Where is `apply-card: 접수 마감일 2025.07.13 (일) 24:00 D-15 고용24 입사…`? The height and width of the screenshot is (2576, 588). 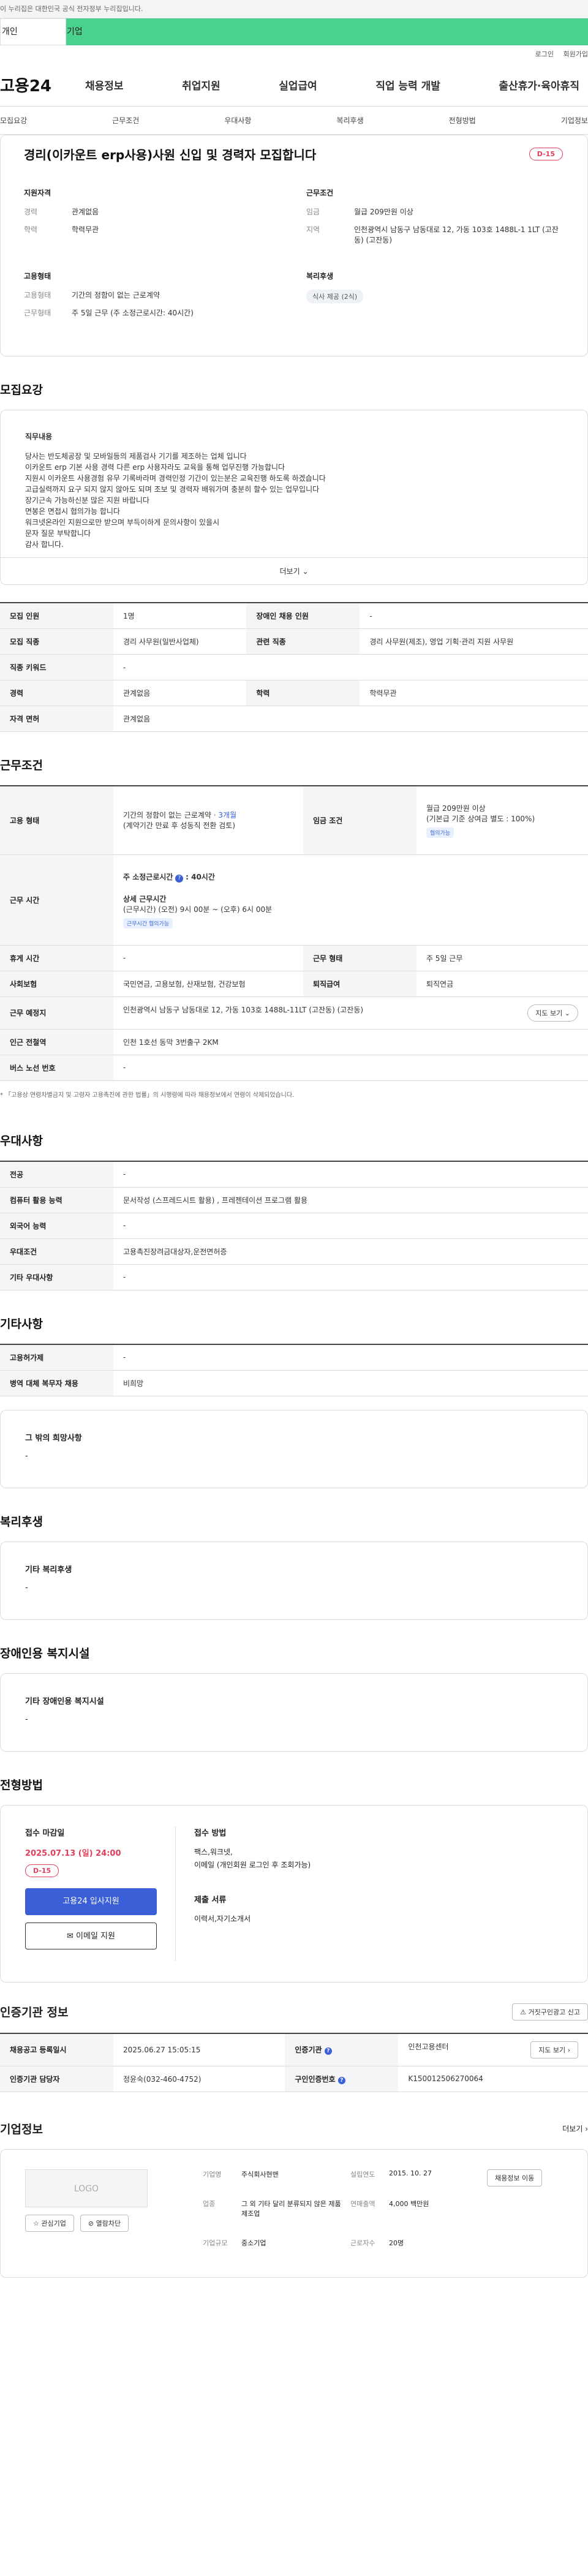 apply-card: 접수 마감일 2025.07.13 (일) 24:00 D-15 고용24 입사… is located at coordinates (294, 1893).